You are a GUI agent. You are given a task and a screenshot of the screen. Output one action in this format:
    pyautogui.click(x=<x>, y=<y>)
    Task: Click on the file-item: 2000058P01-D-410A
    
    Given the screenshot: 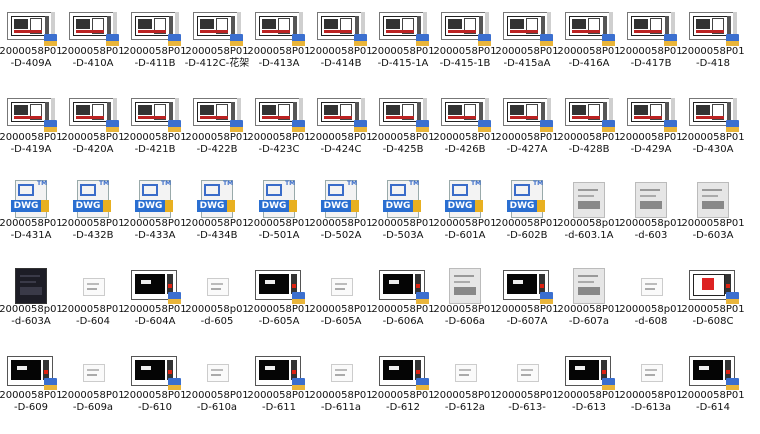 What is the action you would take?
    pyautogui.click(x=93, y=46)
    